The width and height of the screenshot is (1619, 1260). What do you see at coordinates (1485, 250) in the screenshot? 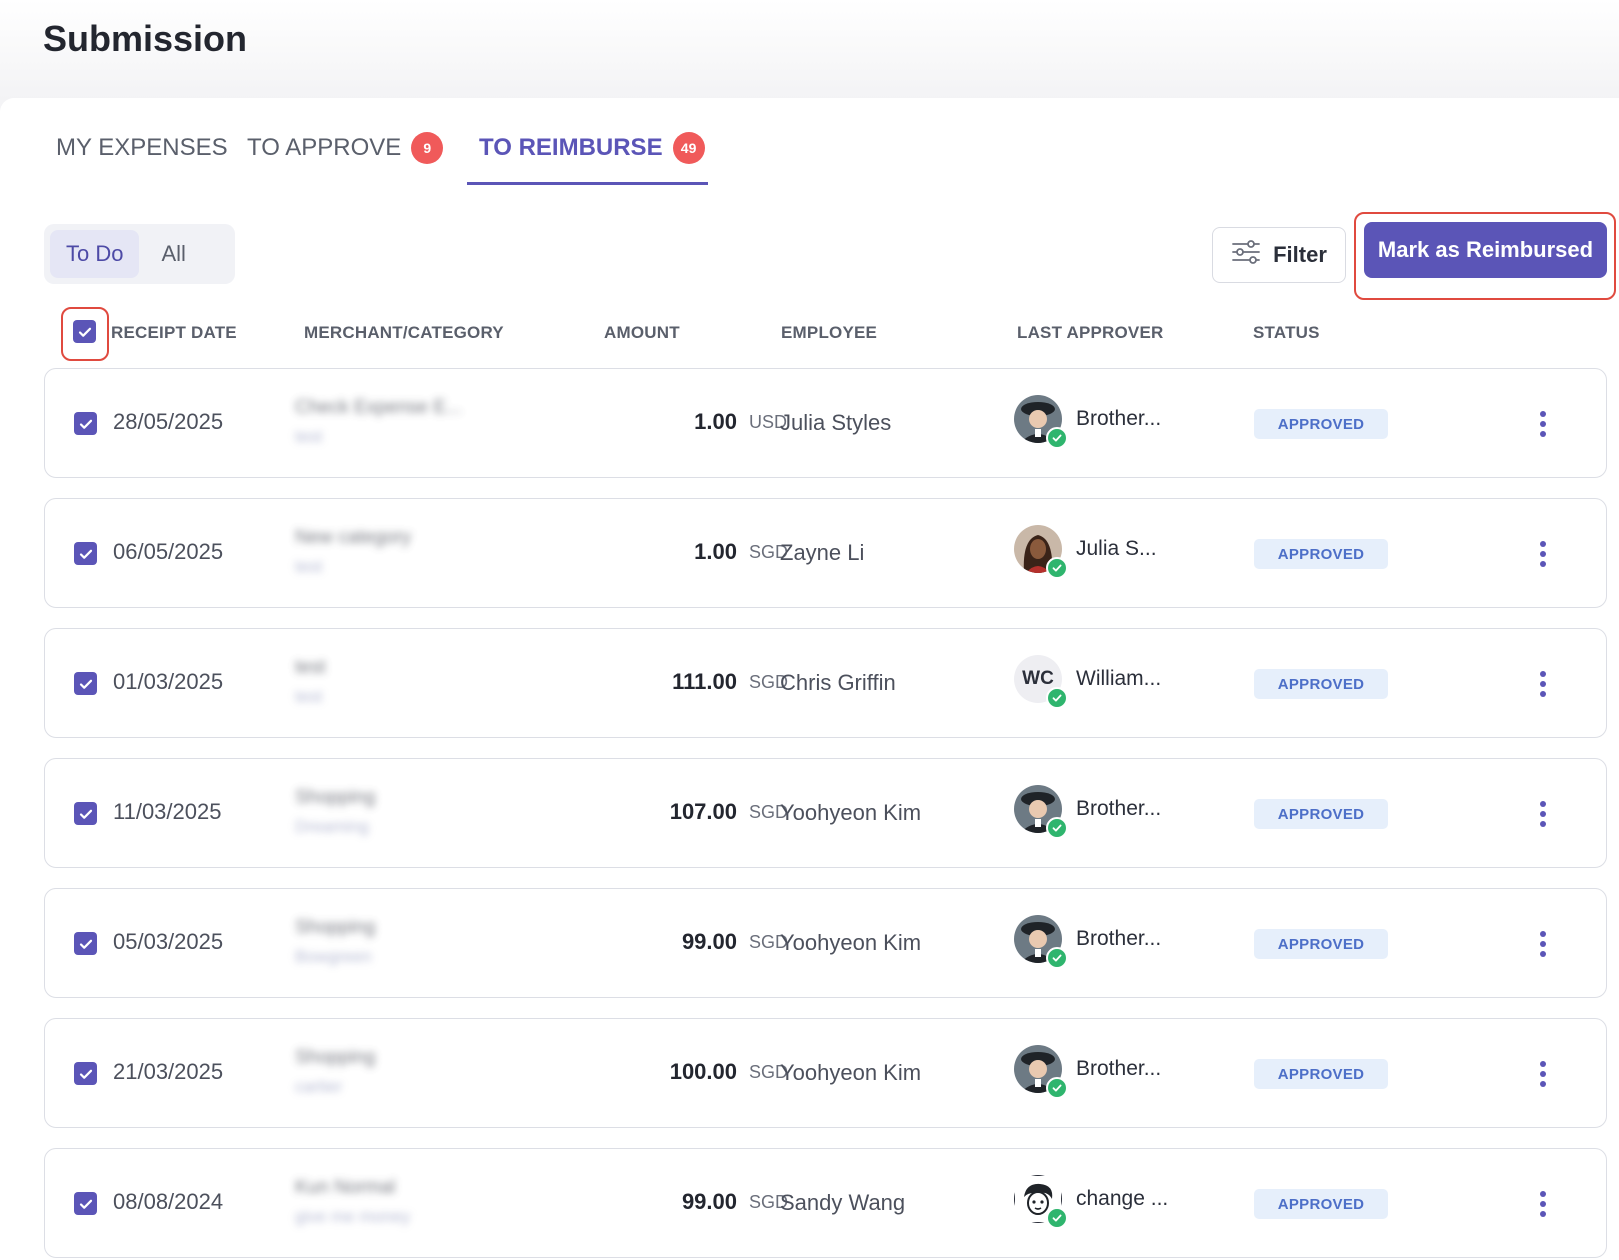
I see `mark-as-reimbursed-button: Mark as Reimbursed` at bounding box center [1485, 250].